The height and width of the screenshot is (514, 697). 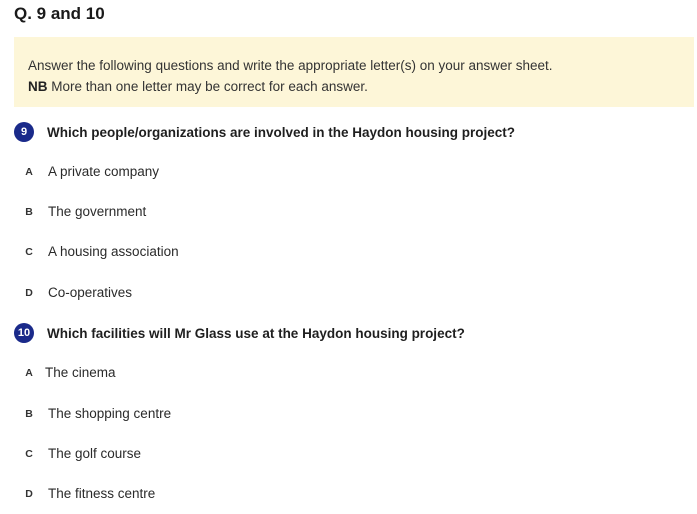 I want to click on option-text: A housing association, so click(x=113, y=251).